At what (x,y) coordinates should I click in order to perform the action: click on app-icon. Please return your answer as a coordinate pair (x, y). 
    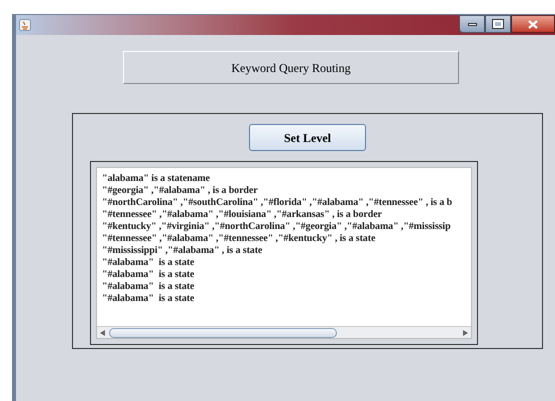
    Looking at the image, I should click on (25, 25).